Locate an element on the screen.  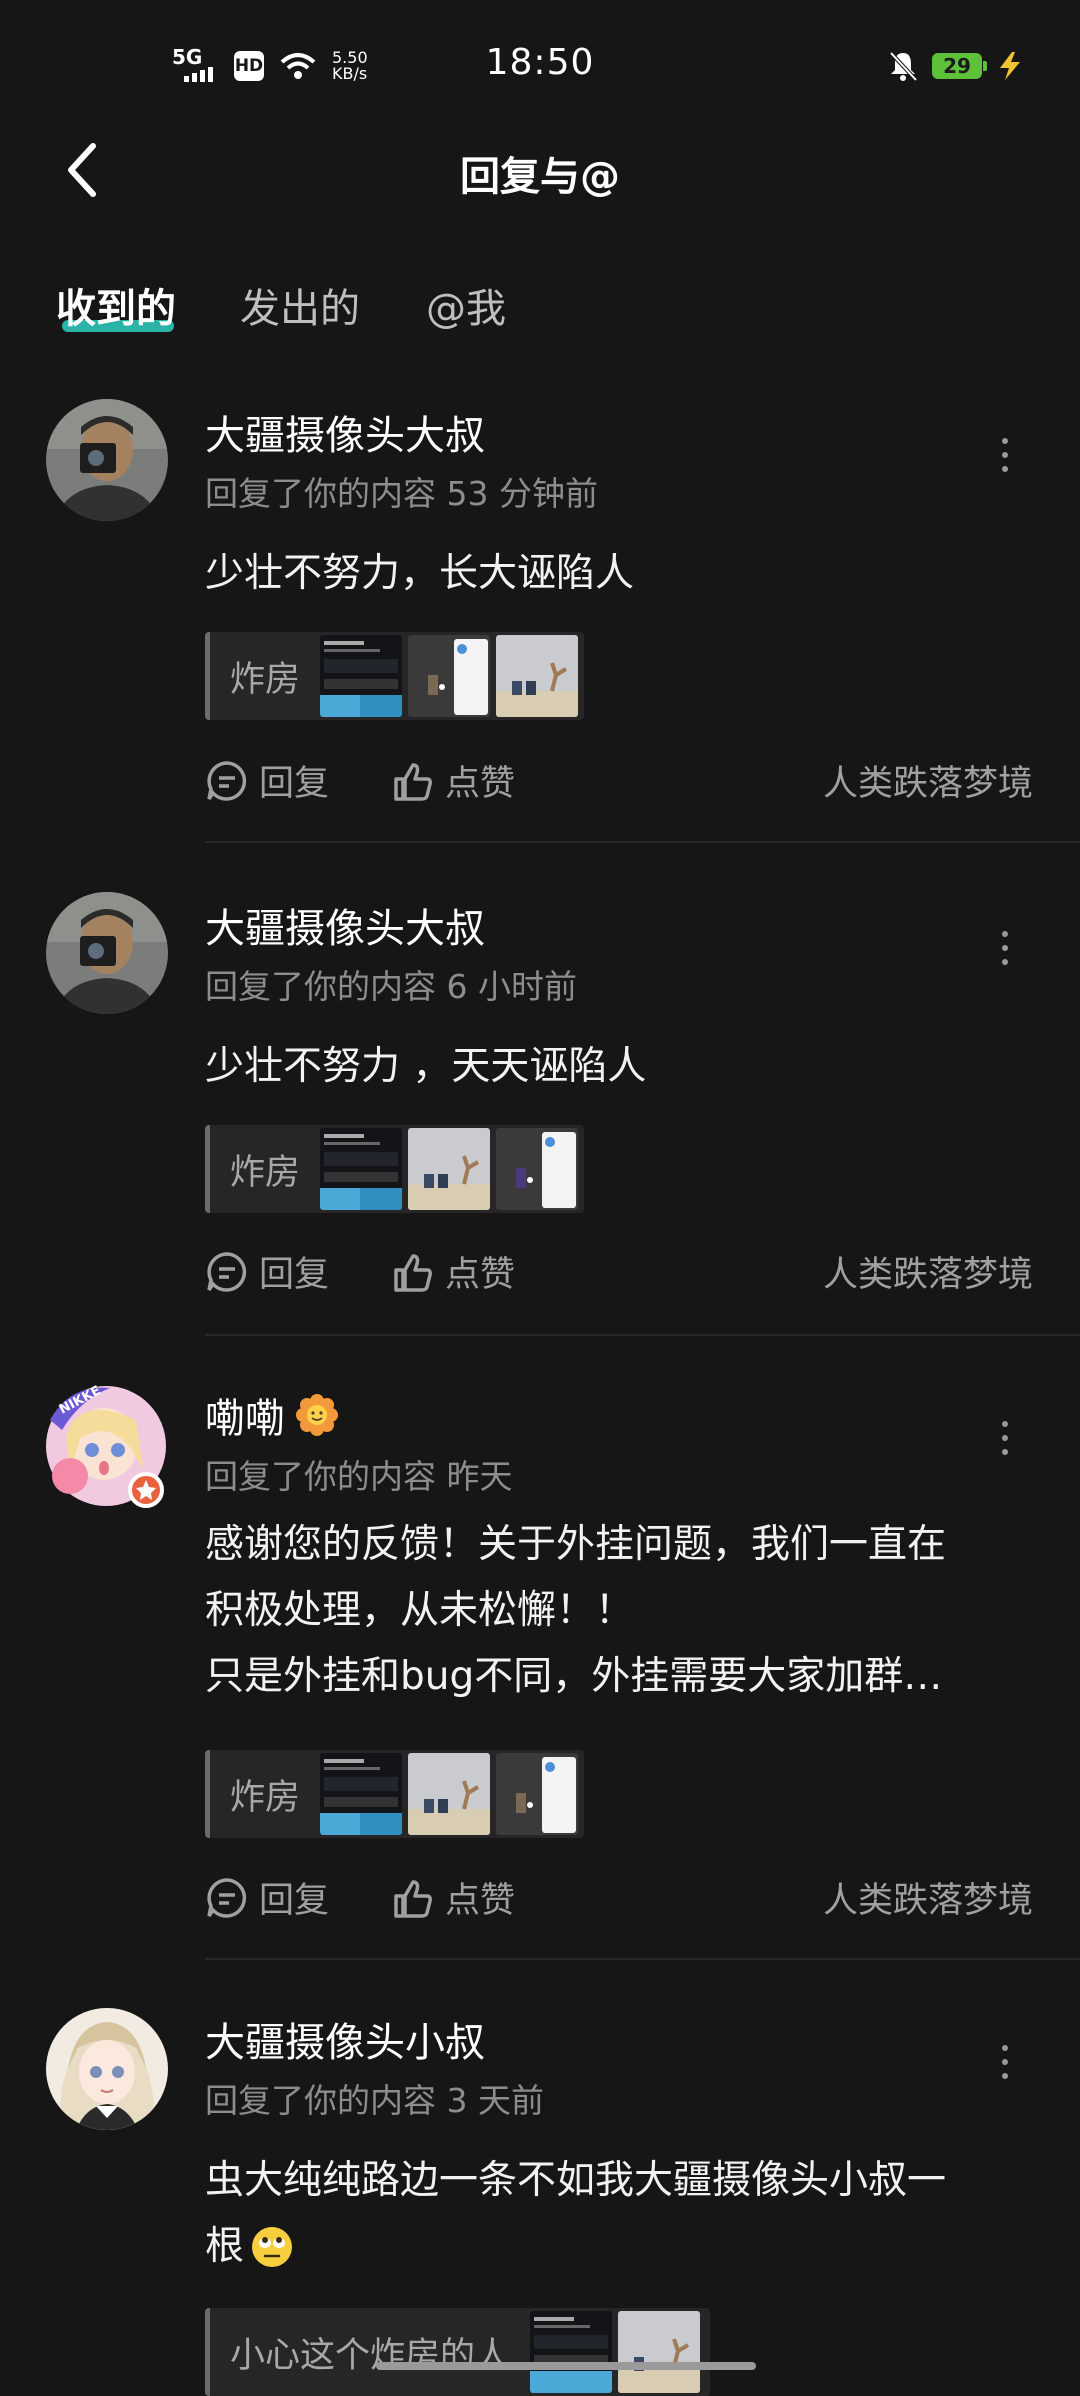
battery-indicator: 29 is located at coordinates (959, 66).